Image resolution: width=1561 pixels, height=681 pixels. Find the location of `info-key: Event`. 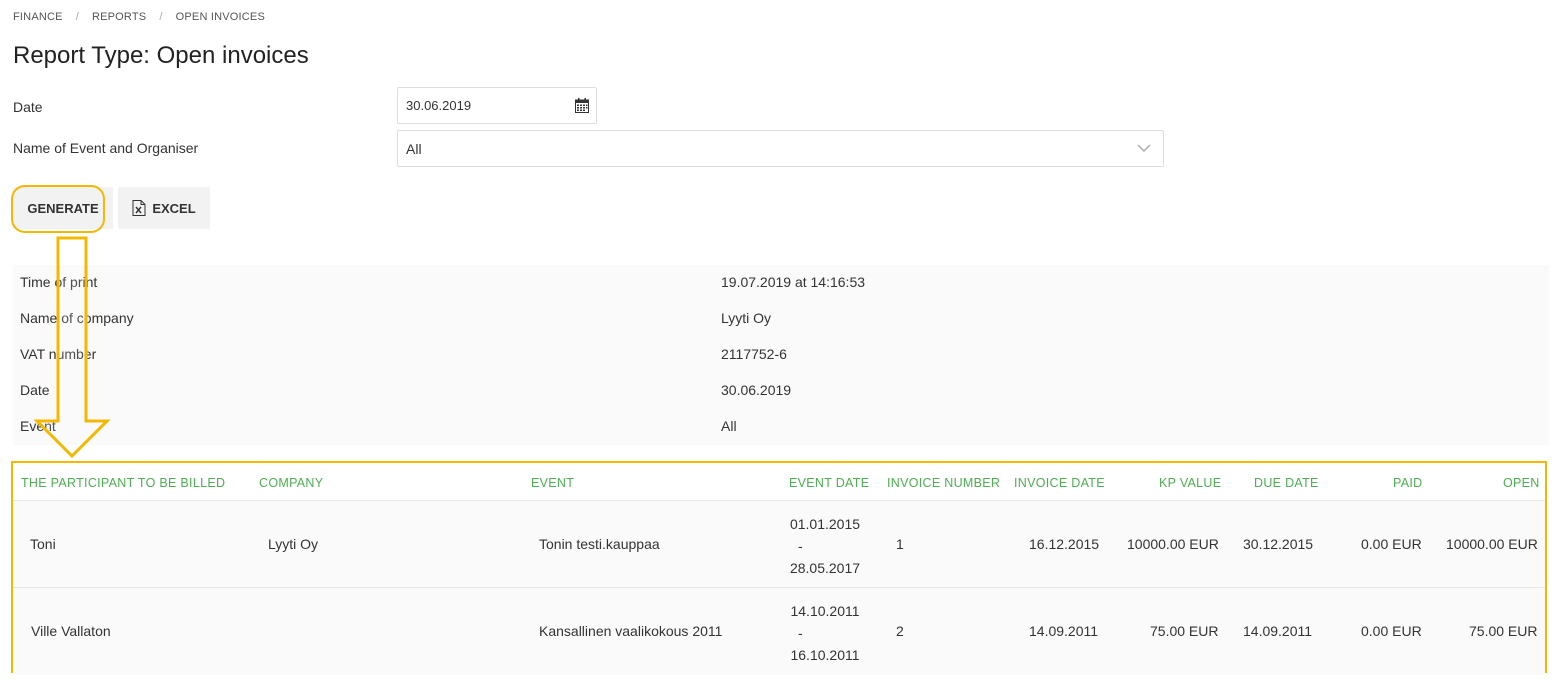

info-key: Event is located at coordinates (38, 426).